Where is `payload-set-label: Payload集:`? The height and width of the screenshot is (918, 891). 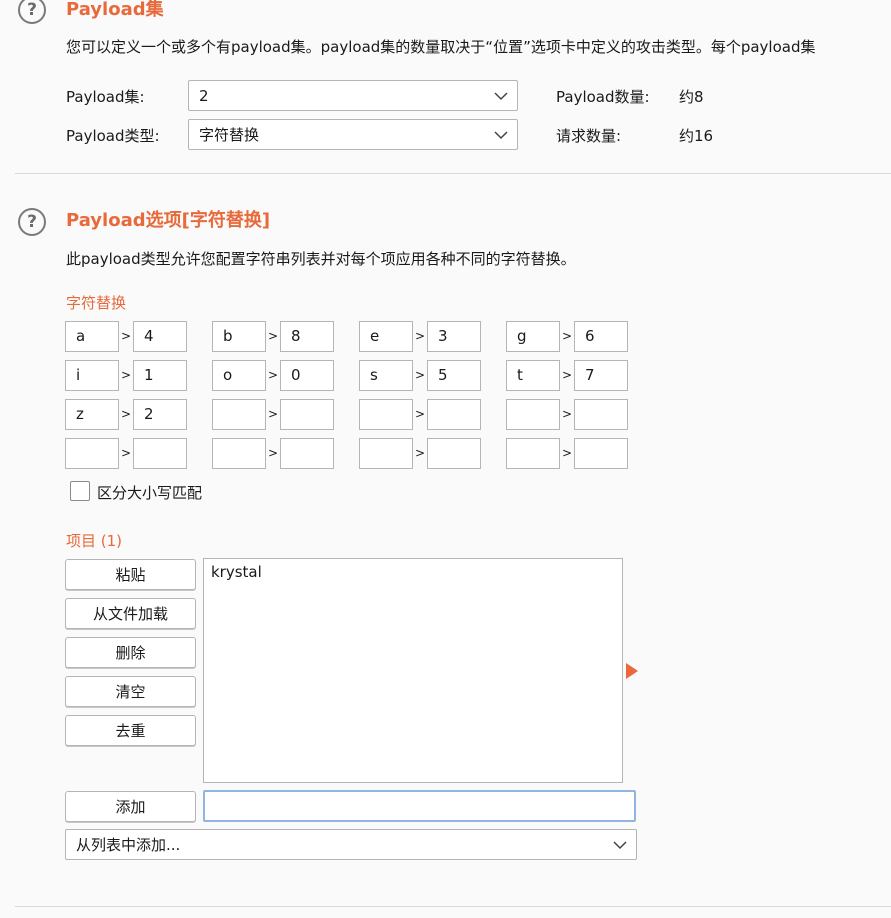 payload-set-label: Payload集: is located at coordinates (105, 97).